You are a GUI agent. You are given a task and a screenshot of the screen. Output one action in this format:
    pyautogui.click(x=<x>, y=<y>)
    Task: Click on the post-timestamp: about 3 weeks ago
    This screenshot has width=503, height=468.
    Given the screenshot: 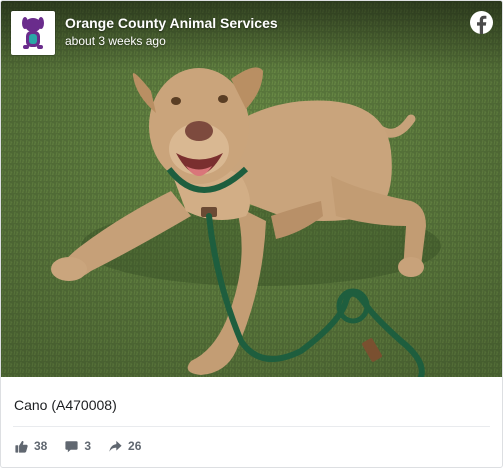 What is the action you would take?
    pyautogui.click(x=115, y=41)
    